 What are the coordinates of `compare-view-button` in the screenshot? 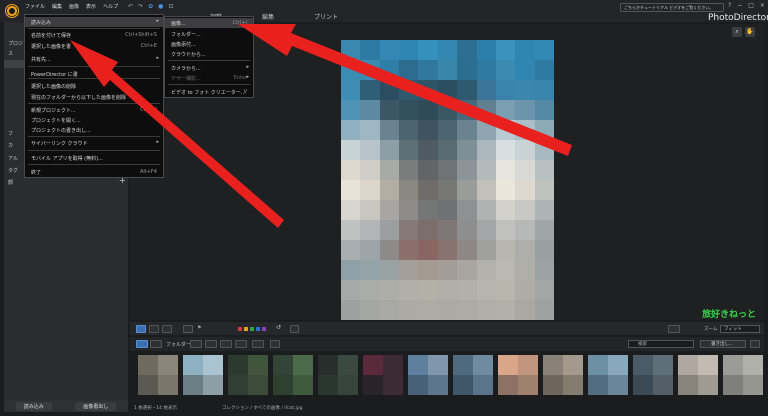 It's located at (154, 329).